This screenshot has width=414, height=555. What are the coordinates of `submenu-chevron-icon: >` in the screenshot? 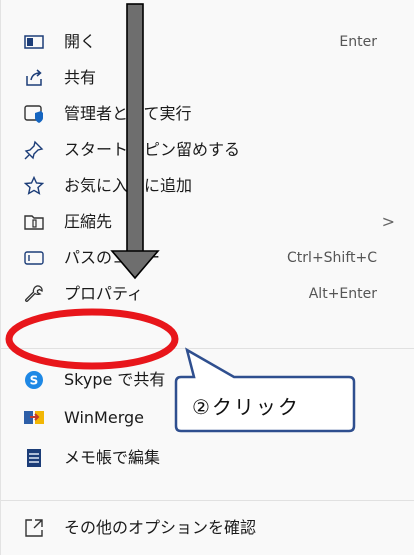 It's located at (388, 221).